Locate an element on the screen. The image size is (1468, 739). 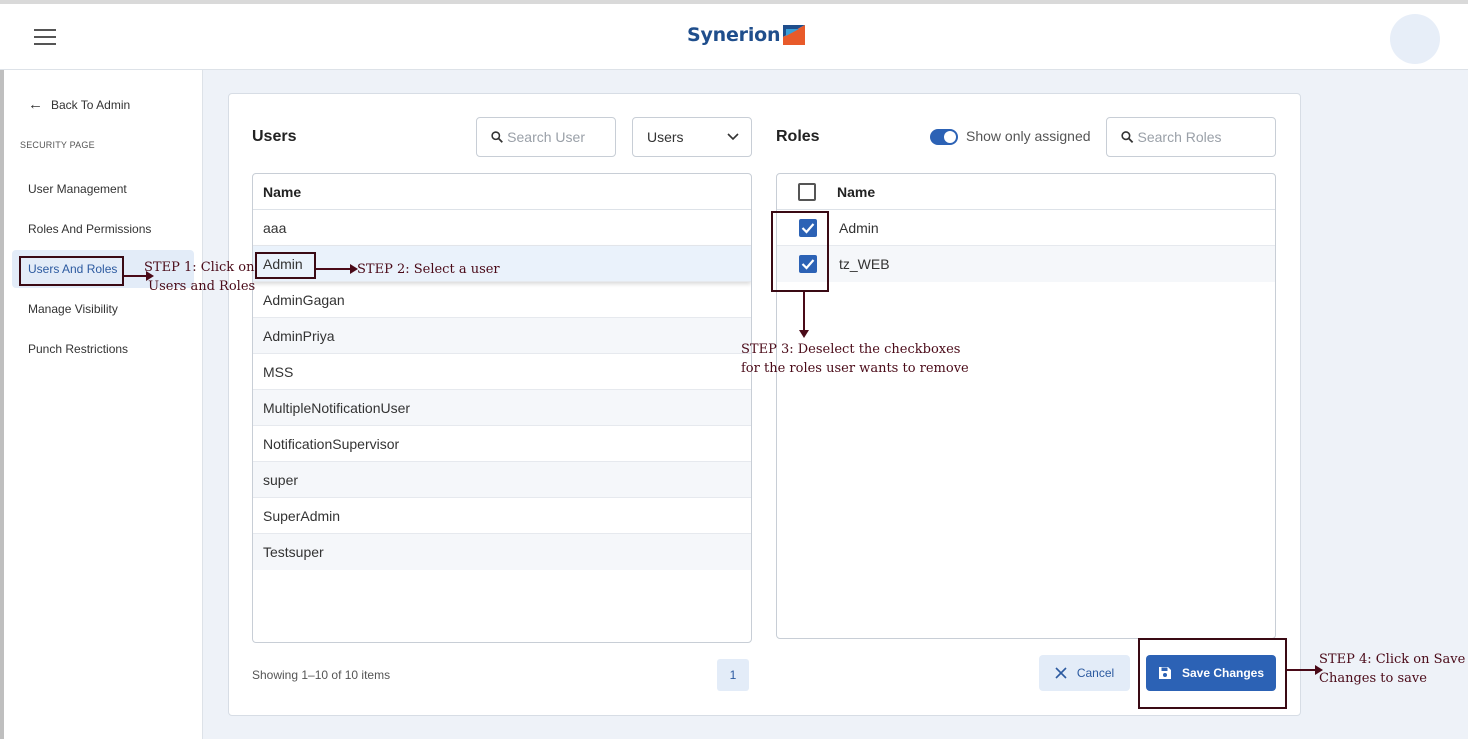
step4-arrow-icon is located at coordinates (1305, 670).